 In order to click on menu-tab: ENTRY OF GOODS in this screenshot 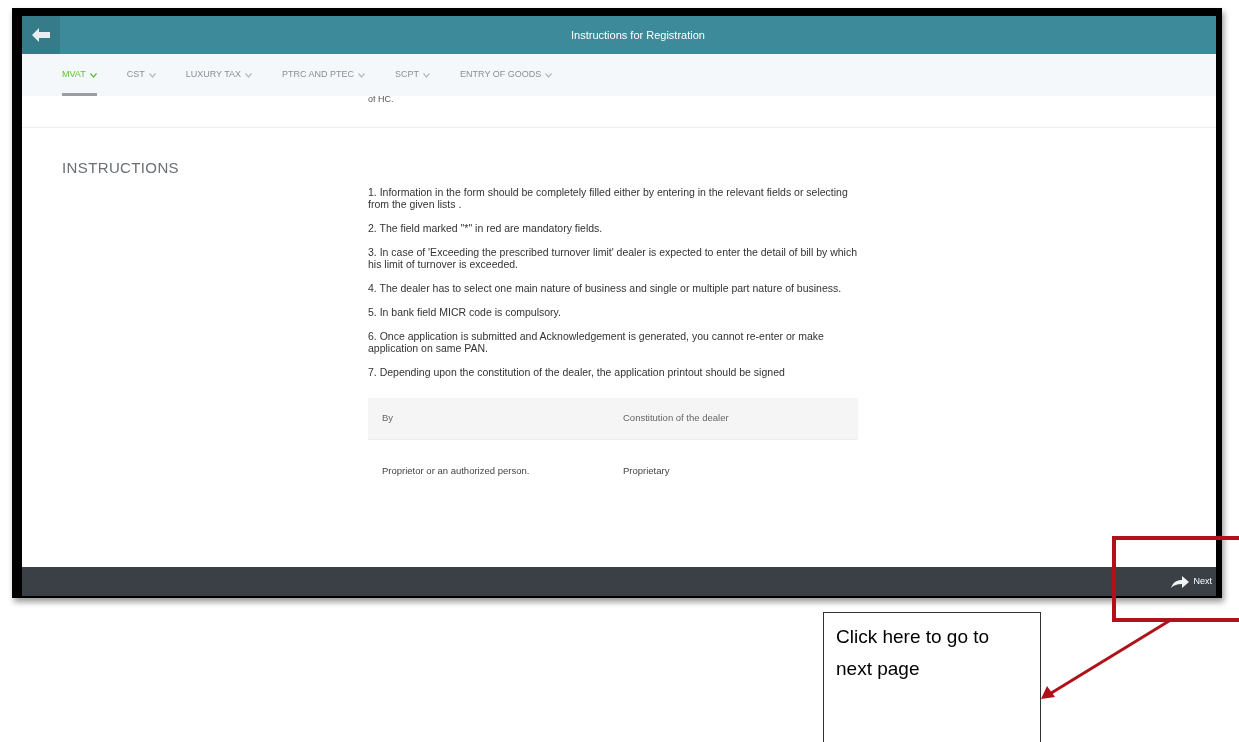, I will do `click(506, 75)`.